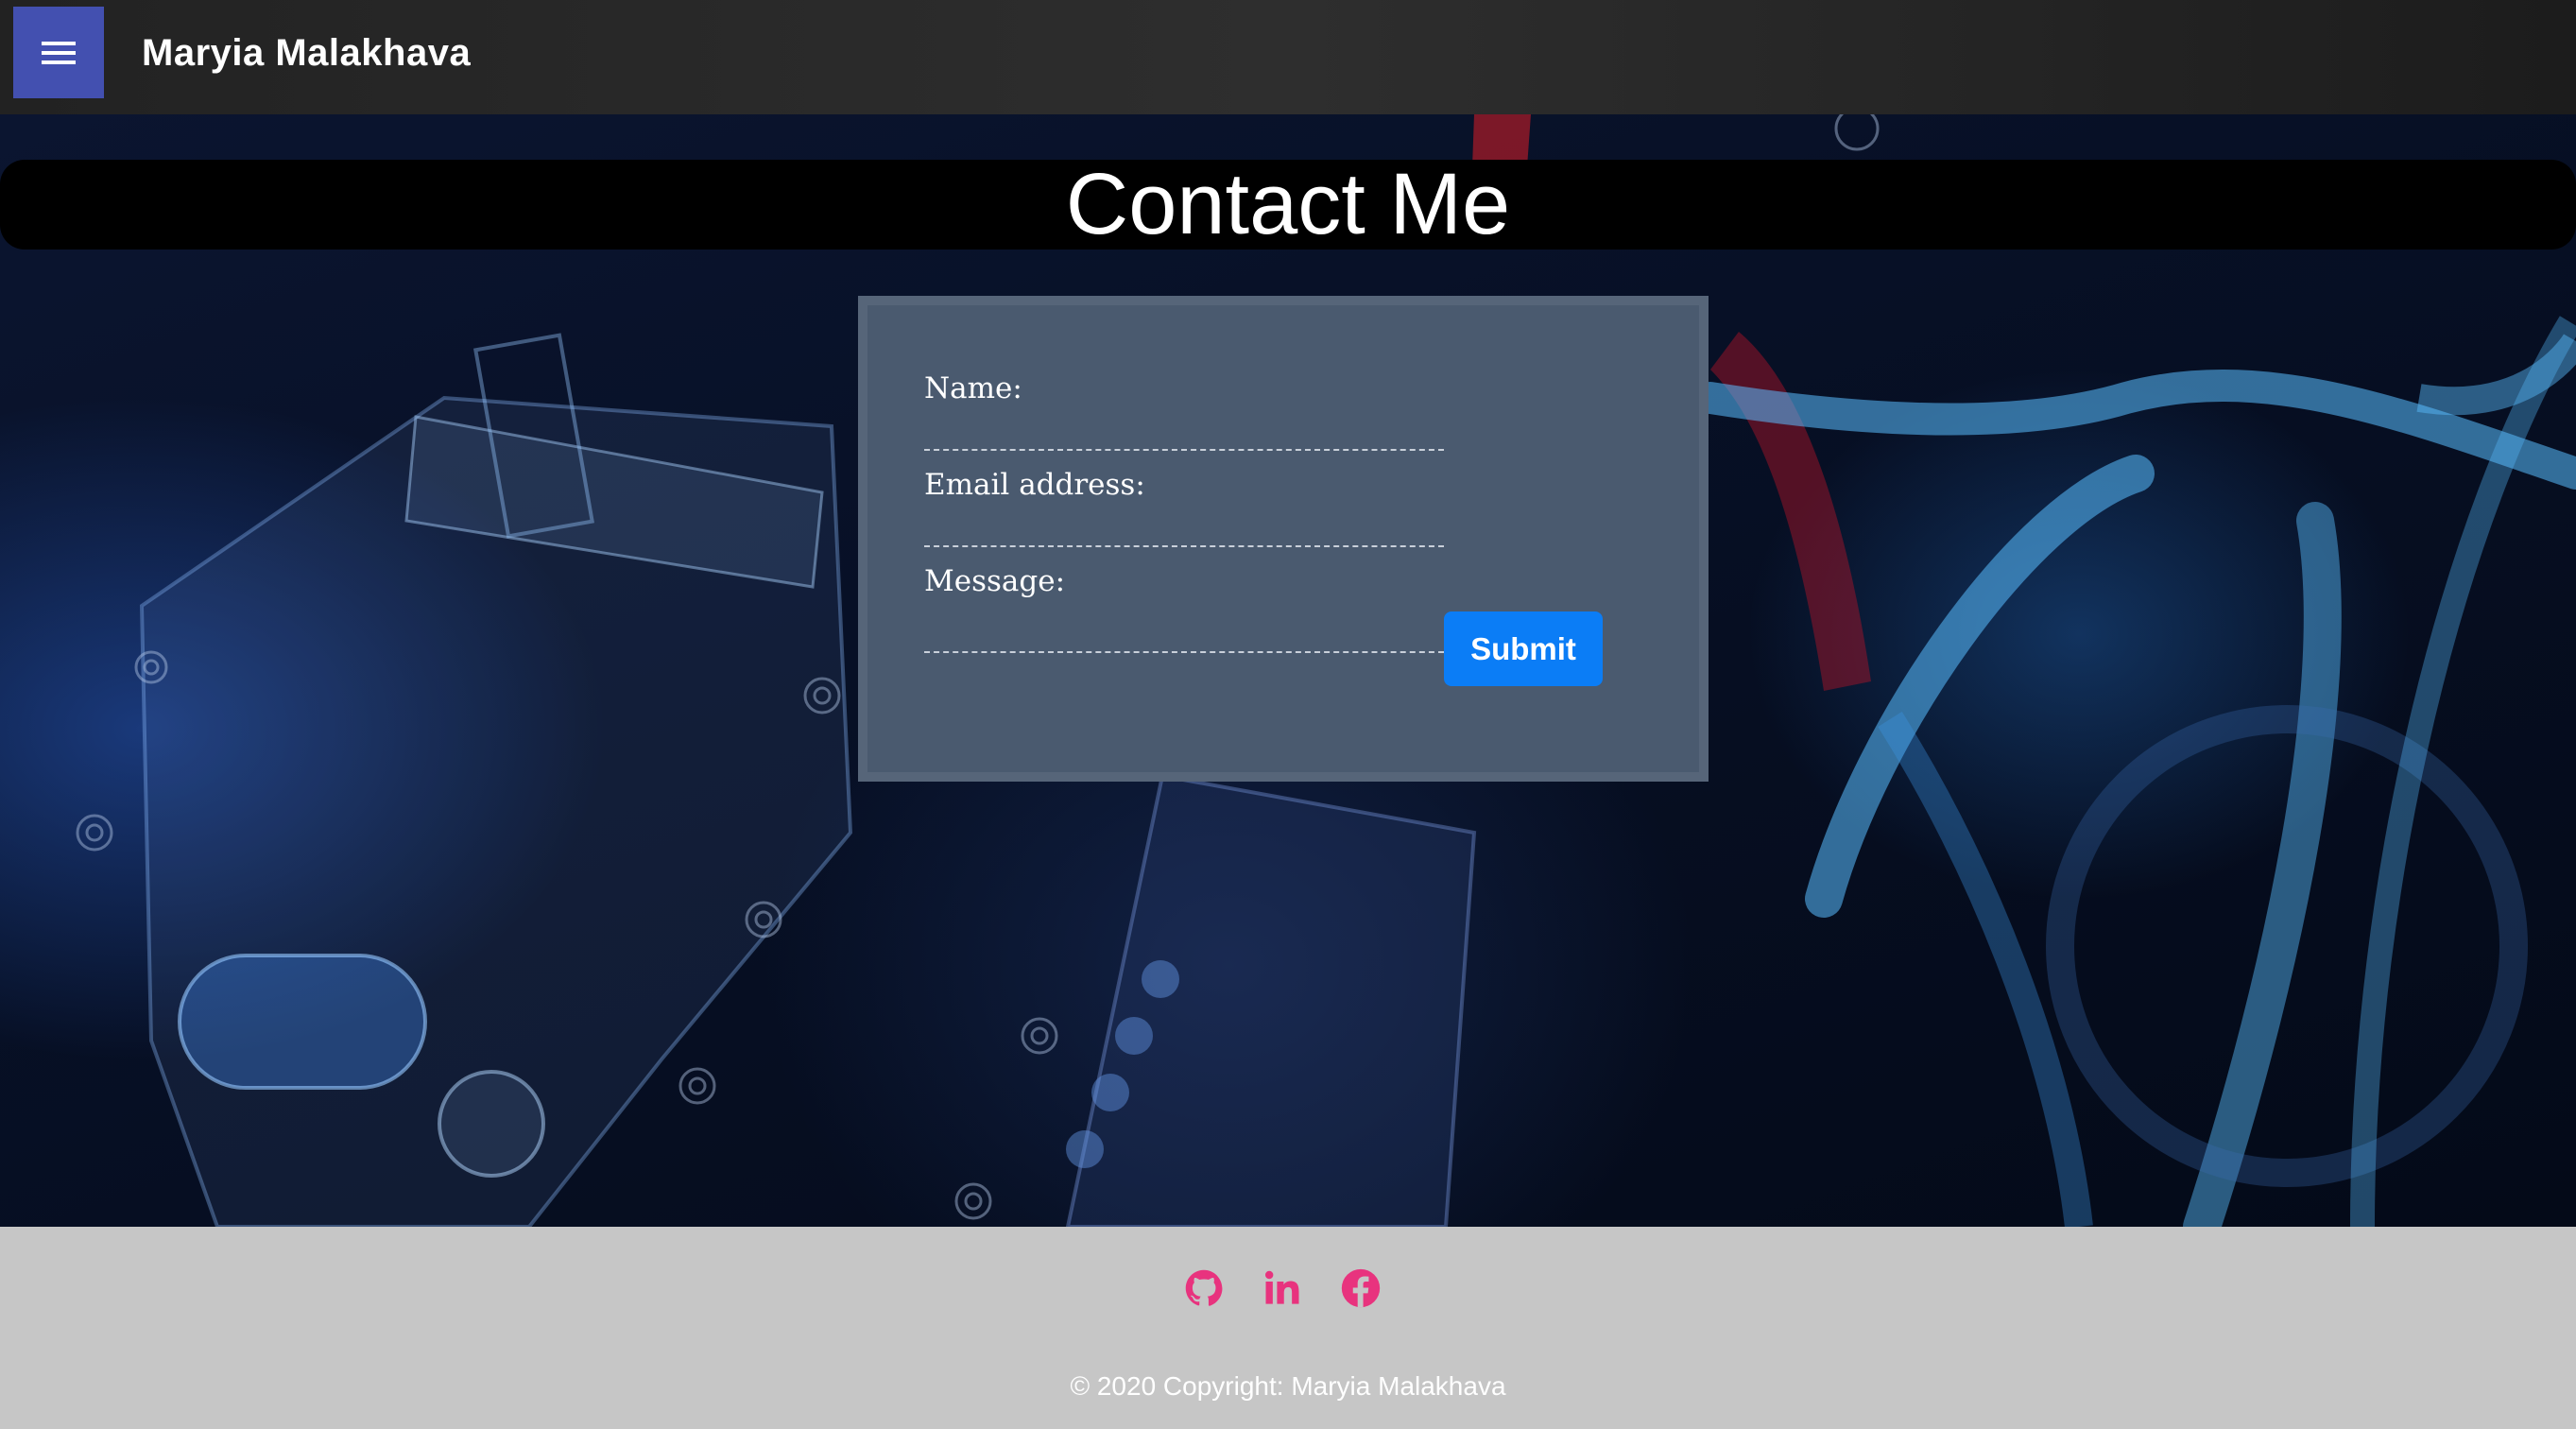  Describe the element at coordinates (1288, 57) in the screenshot. I see `navbar: Maryia Malakhava` at that location.